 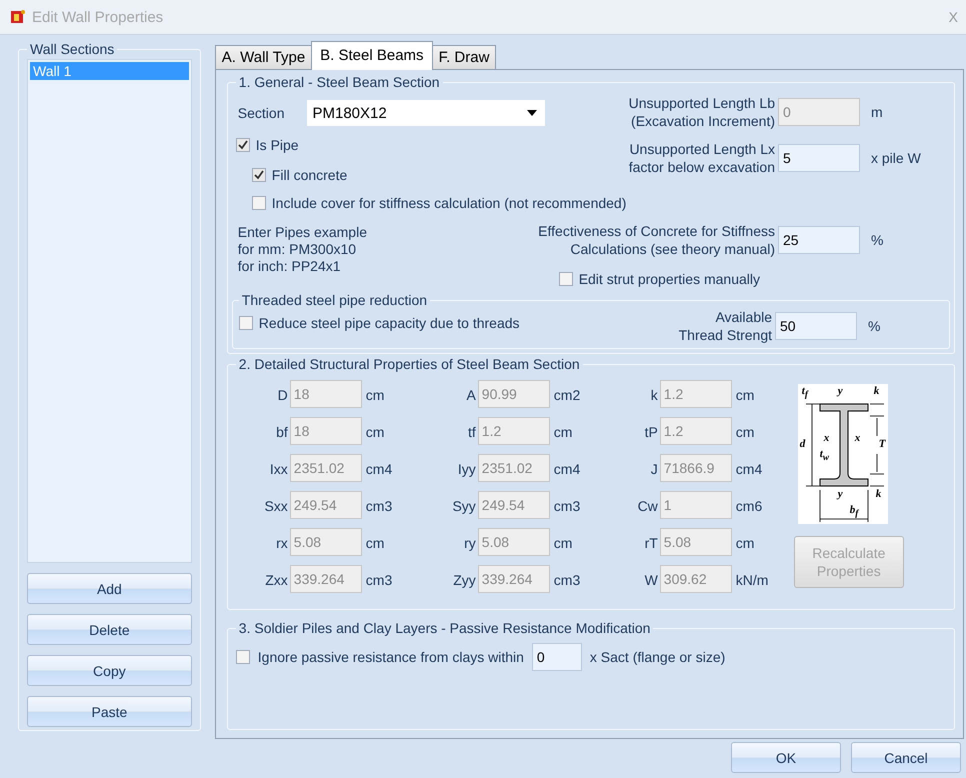 I want to click on field-label: Iyy, so click(x=466, y=469).